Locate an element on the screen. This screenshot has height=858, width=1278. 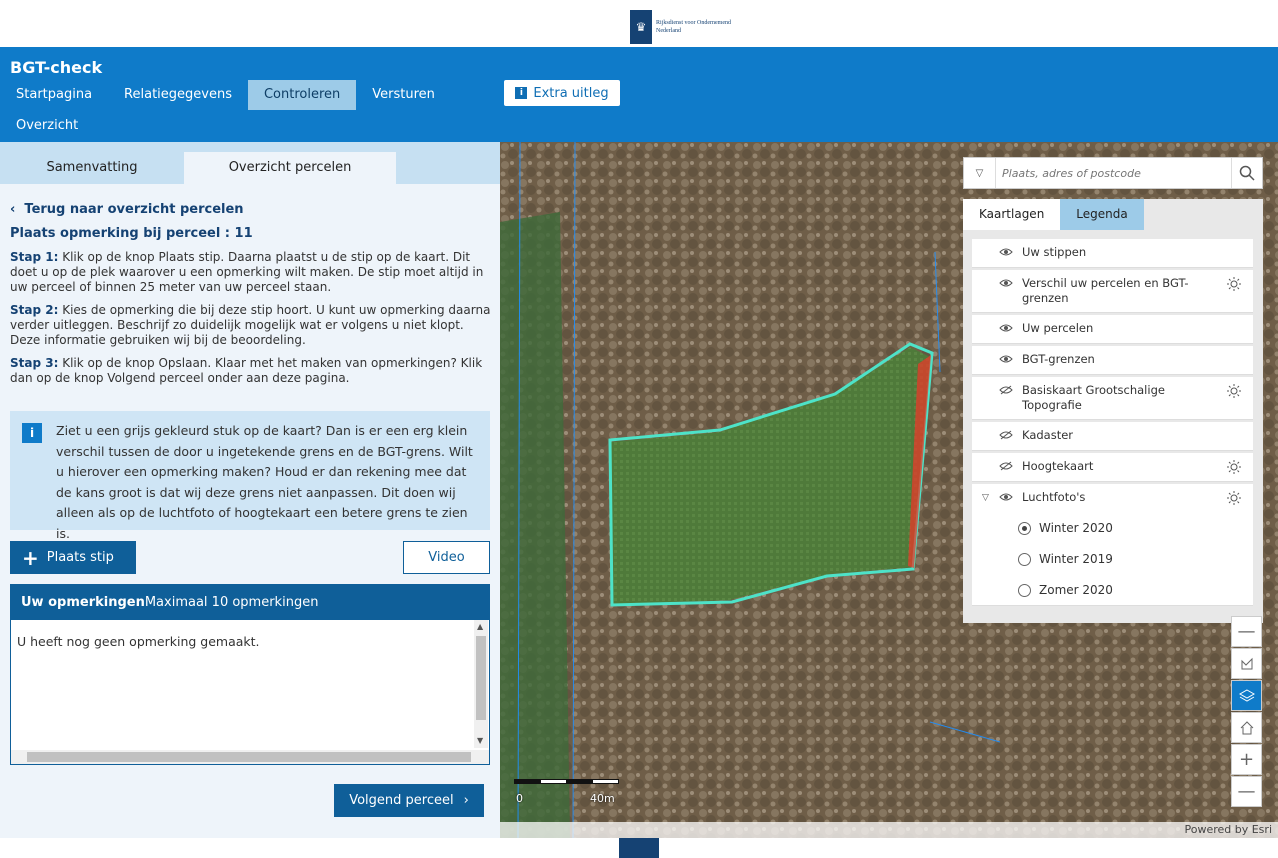
opmerkingen-max: Maximaal 10 opmerkingen is located at coordinates (231, 602).